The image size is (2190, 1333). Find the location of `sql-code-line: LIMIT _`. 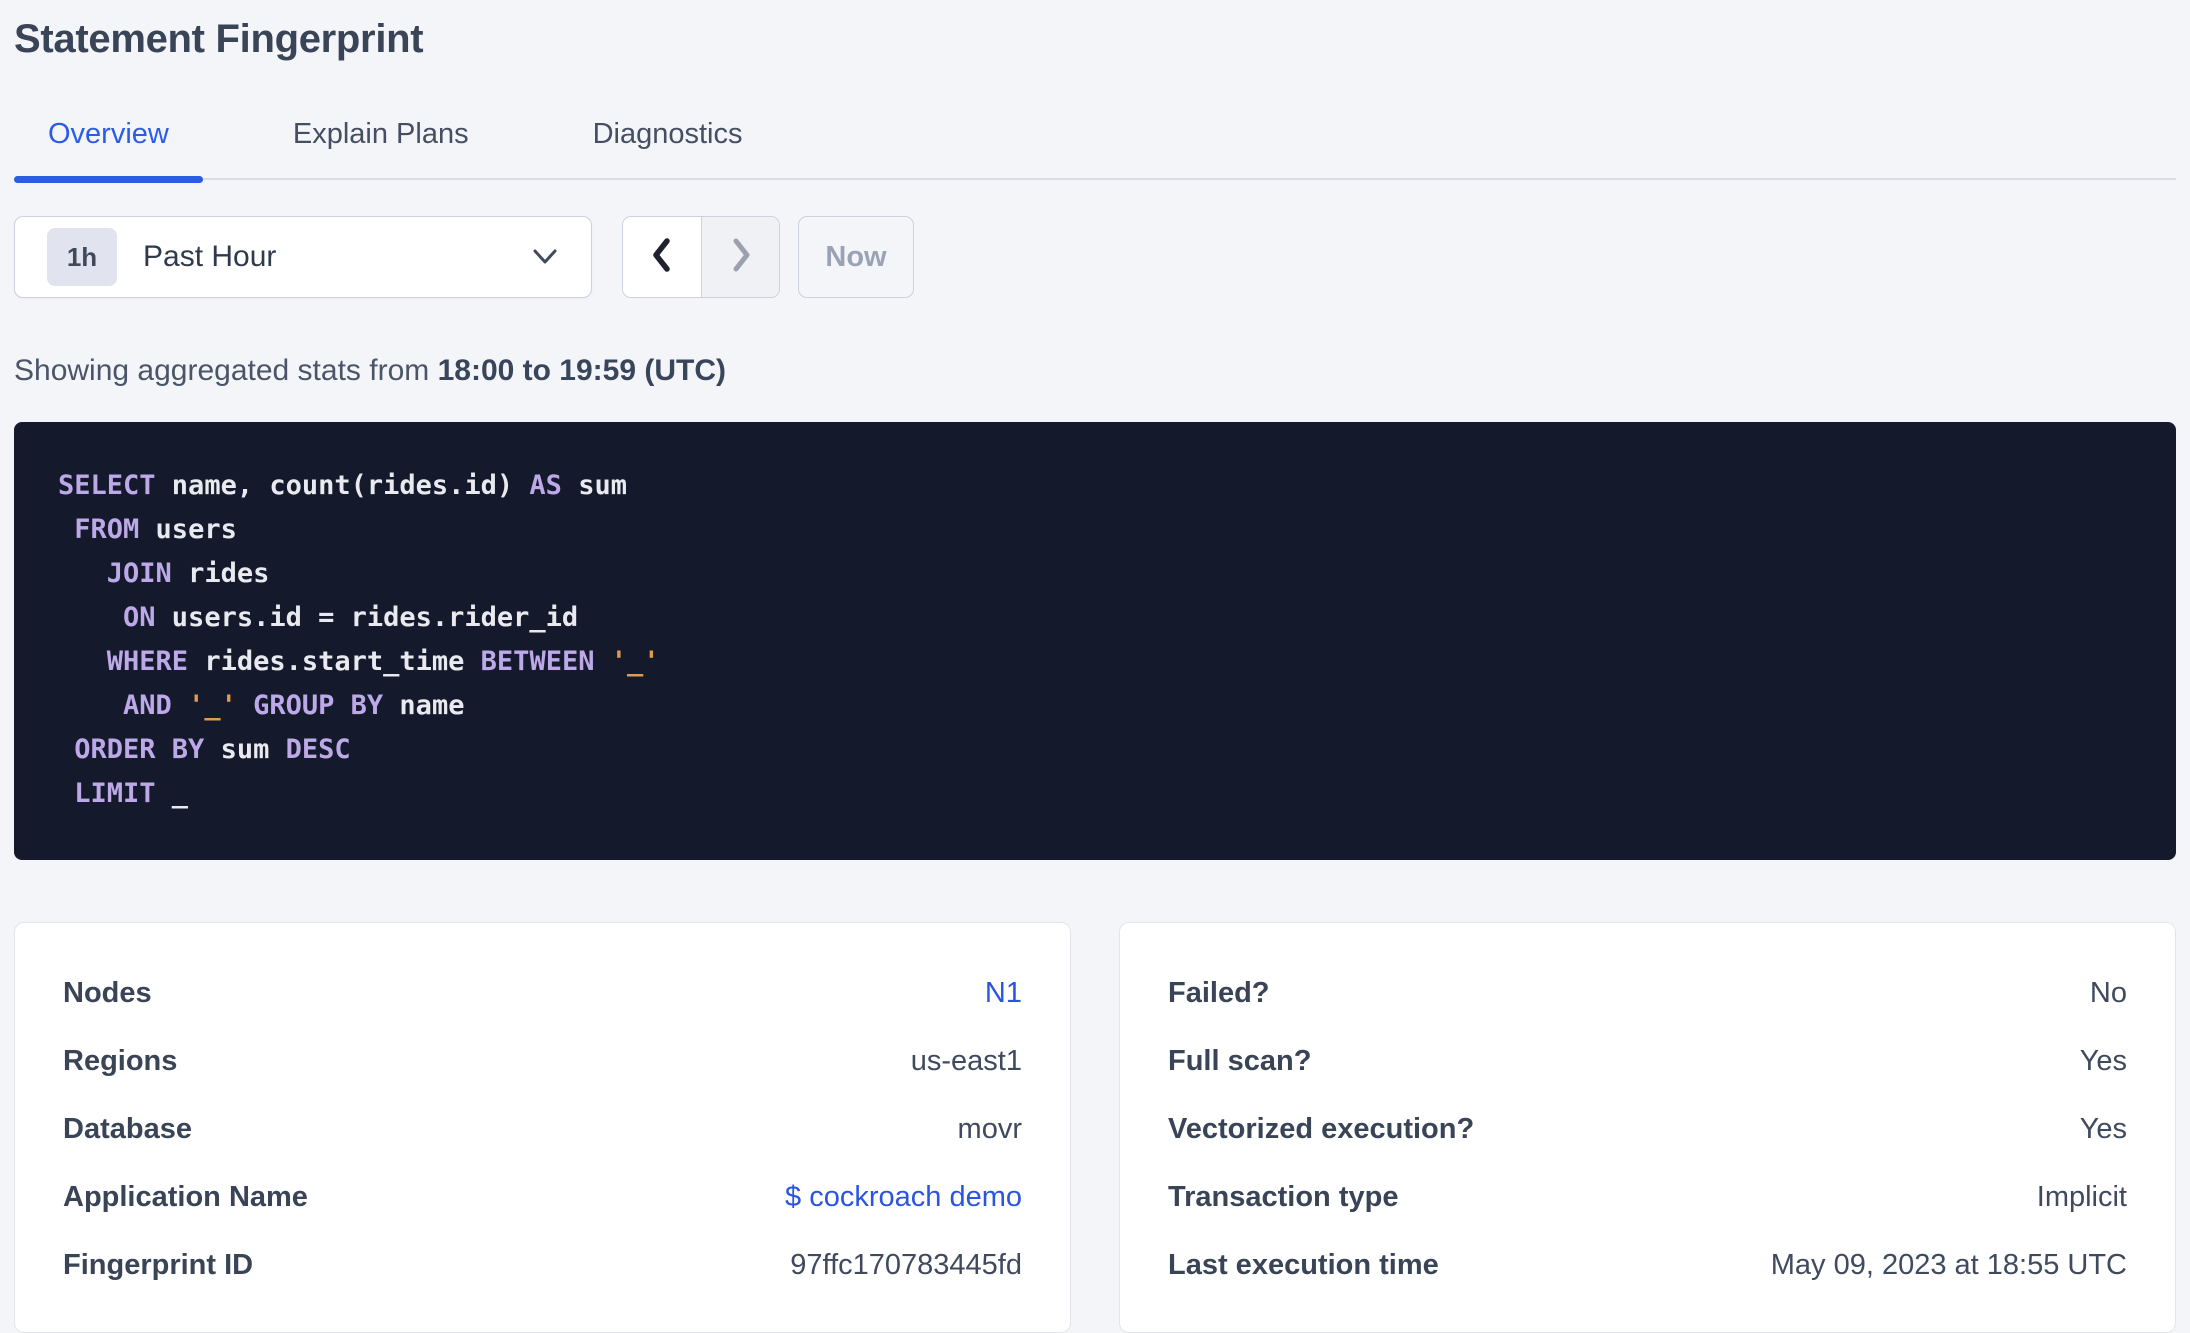

sql-code-line: LIMIT _ is located at coordinates (131, 793).